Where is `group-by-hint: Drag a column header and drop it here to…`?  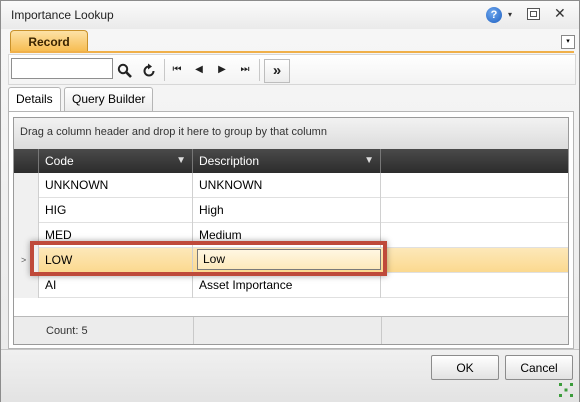
group-by-hint: Drag a column header and drop it here to… is located at coordinates (173, 132).